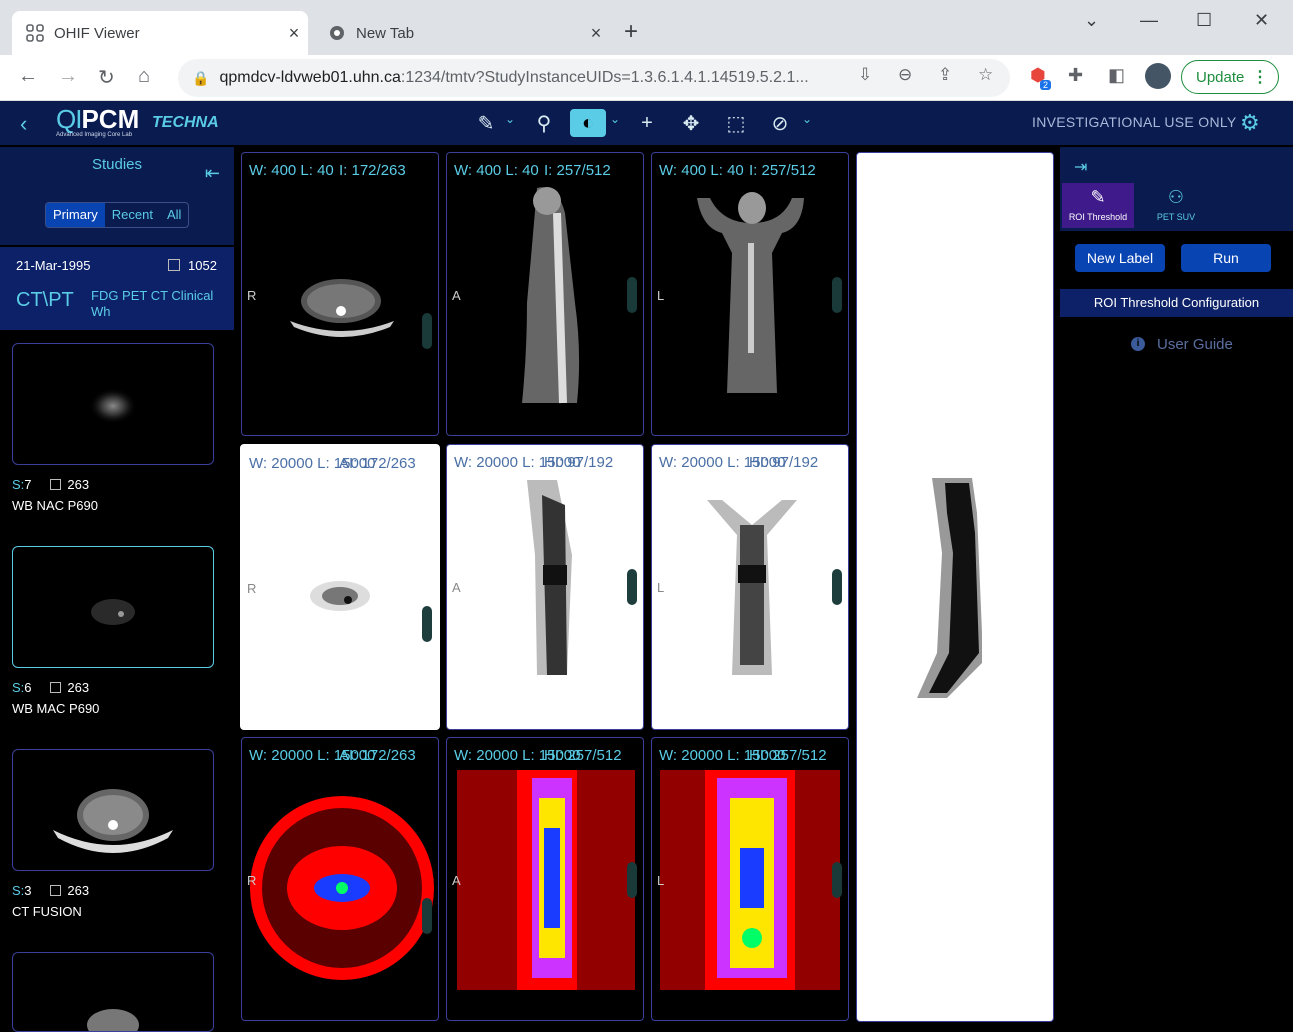 This screenshot has width=1293, height=1032. I want to click on new-label-button: New Label, so click(1120, 258).